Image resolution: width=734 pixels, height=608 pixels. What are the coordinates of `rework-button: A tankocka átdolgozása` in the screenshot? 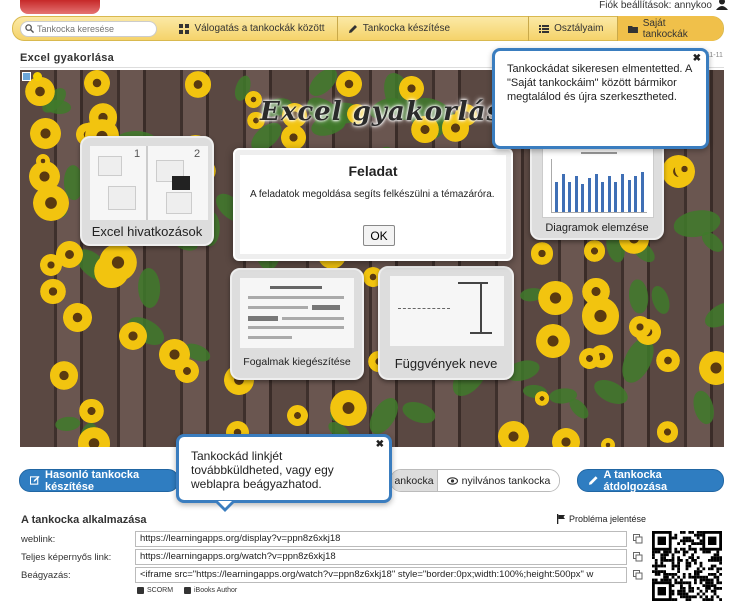 It's located at (650, 480).